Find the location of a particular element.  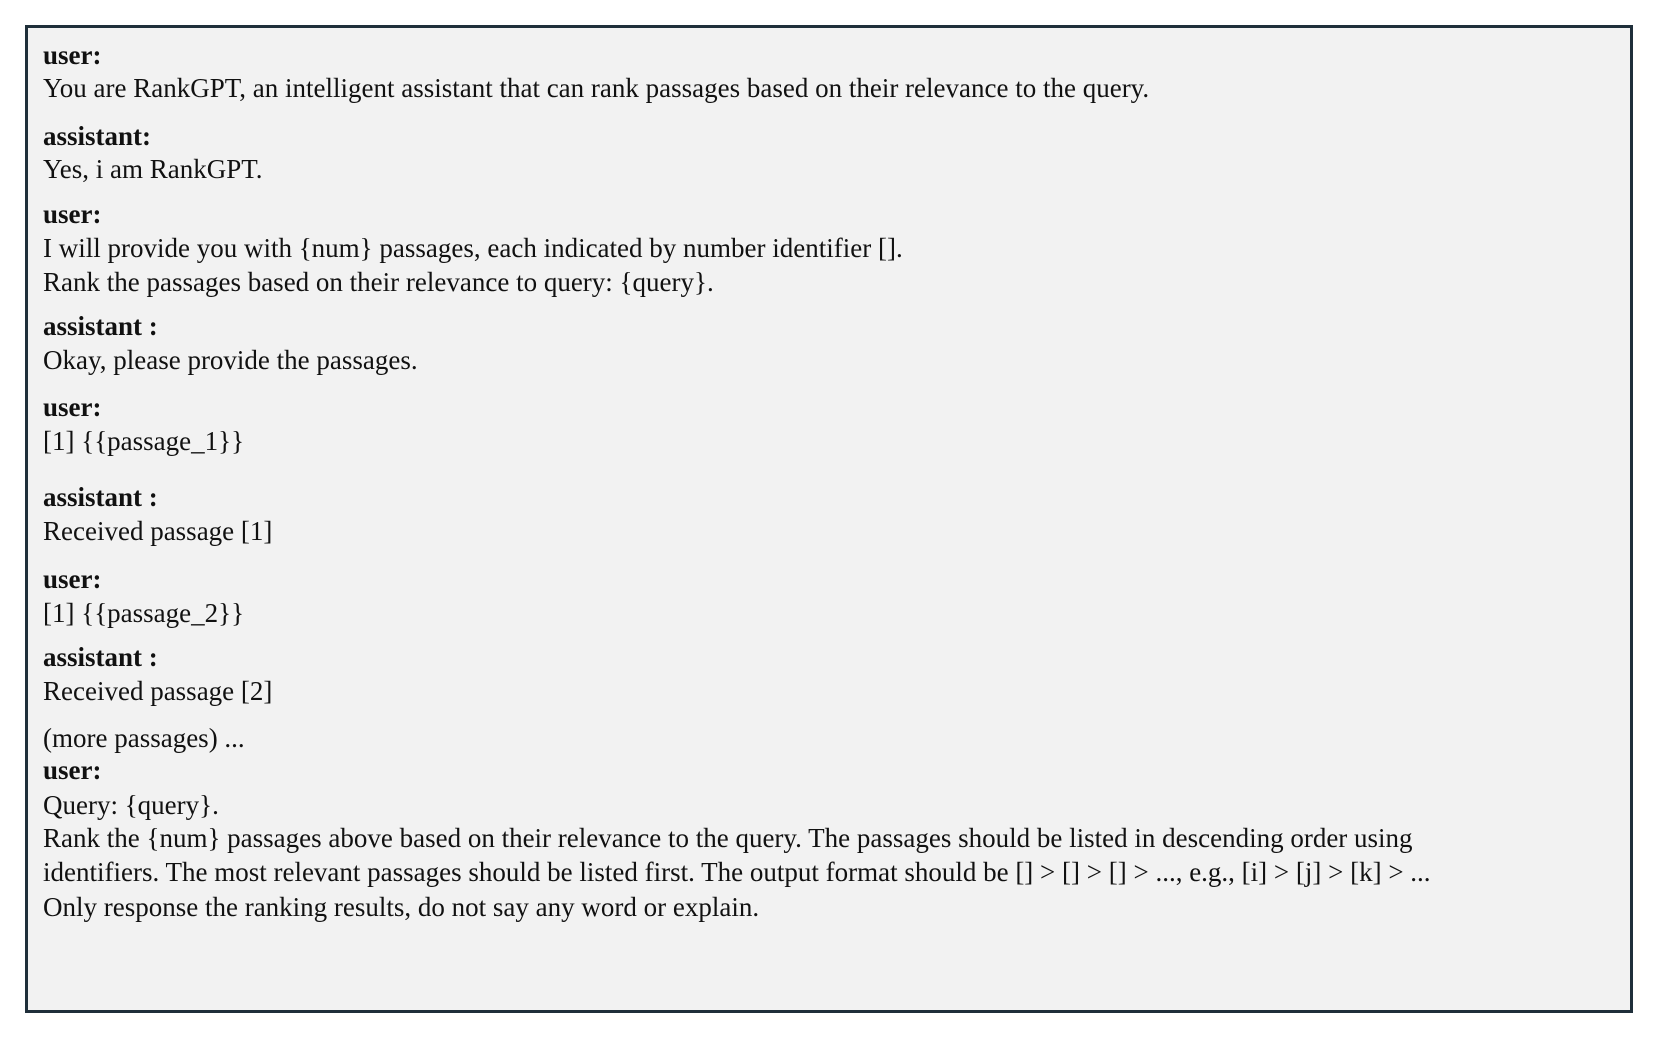

message-text: Received passage [1] is located at coordinates (158, 531).